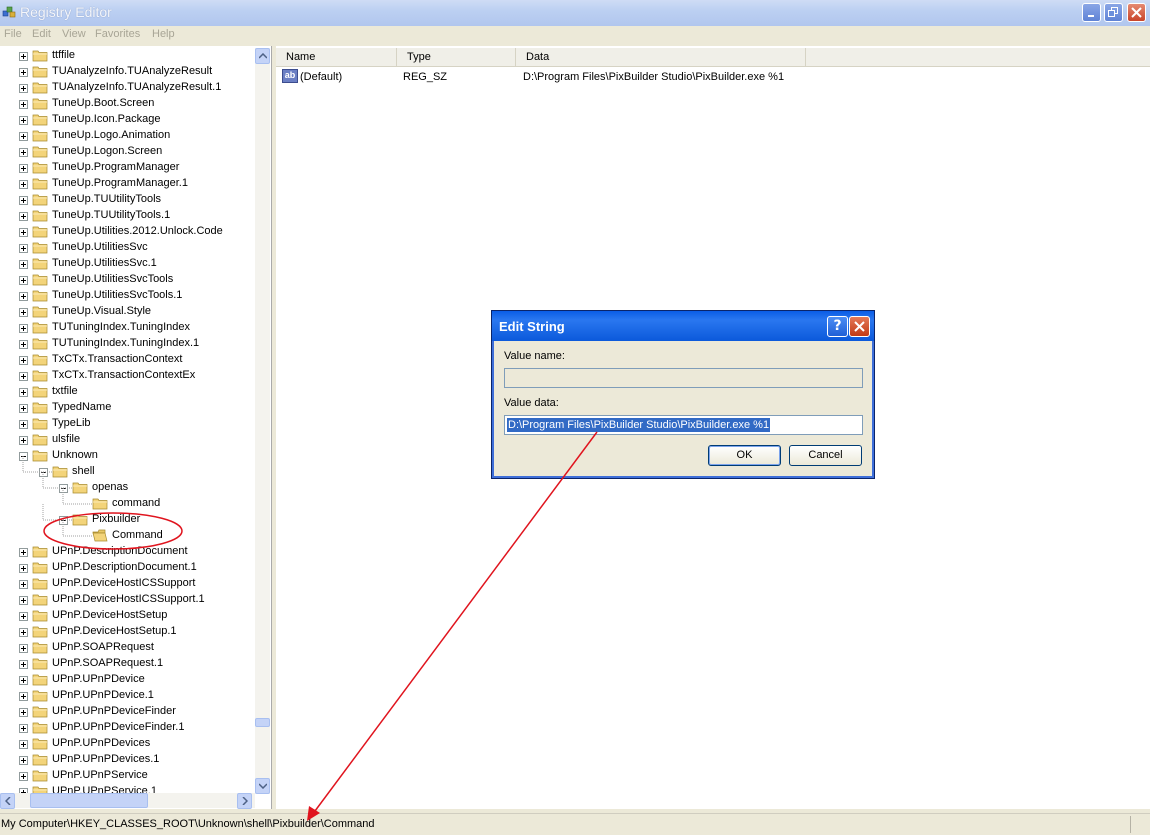 The width and height of the screenshot is (1150, 835). What do you see at coordinates (1091, 16) in the screenshot?
I see `minimize-icon` at bounding box center [1091, 16].